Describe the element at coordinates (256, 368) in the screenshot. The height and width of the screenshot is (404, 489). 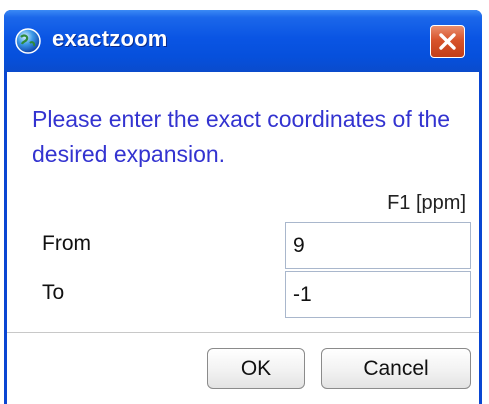
I see `ok-button: OK` at that location.